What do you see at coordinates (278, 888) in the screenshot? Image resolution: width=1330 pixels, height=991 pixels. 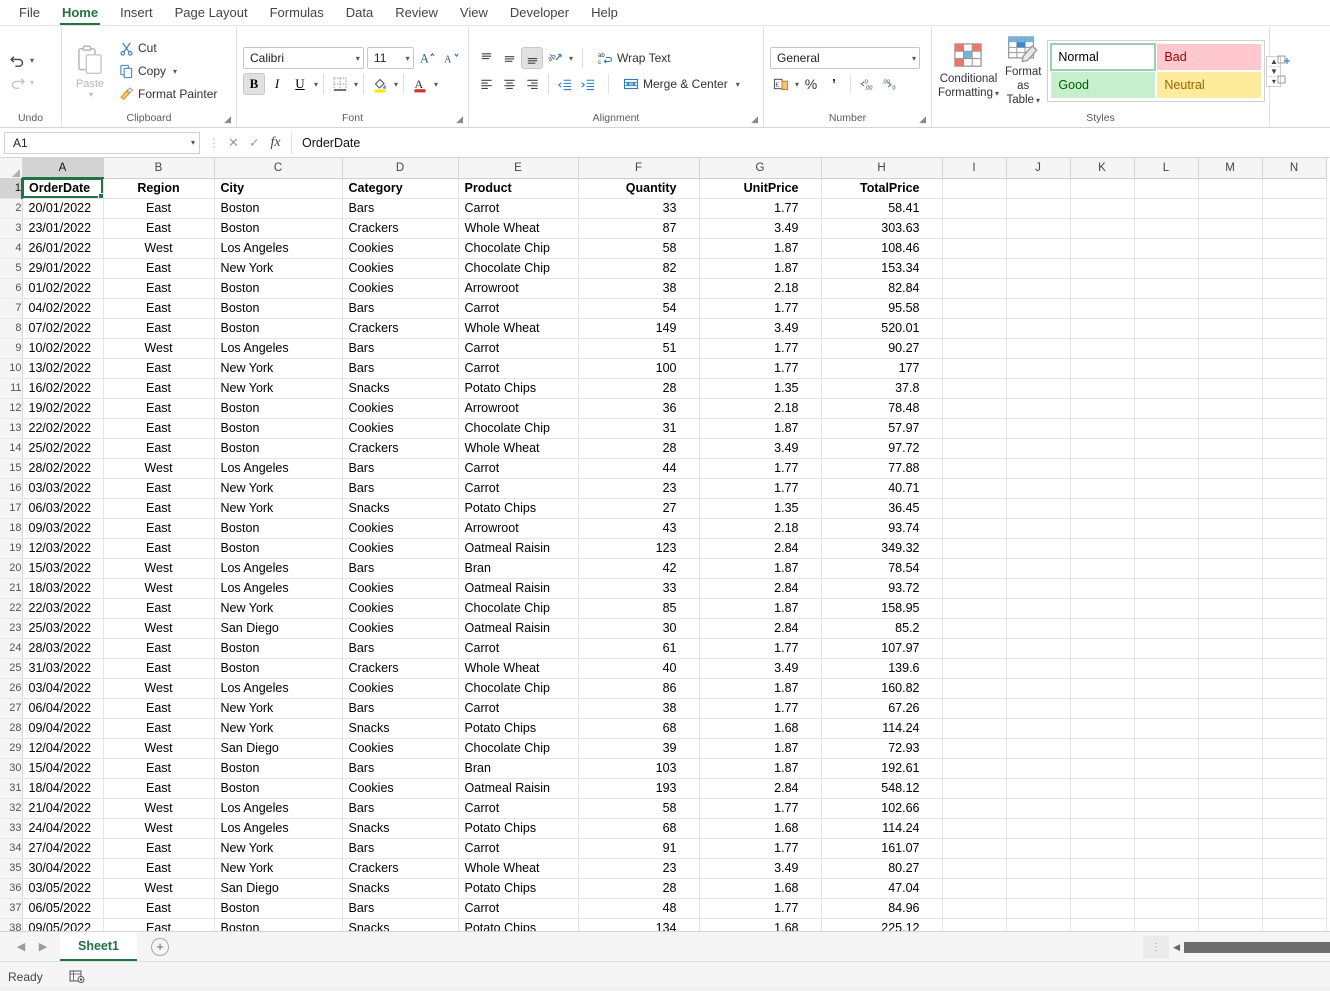 I see `cell-C36: San Diego` at bounding box center [278, 888].